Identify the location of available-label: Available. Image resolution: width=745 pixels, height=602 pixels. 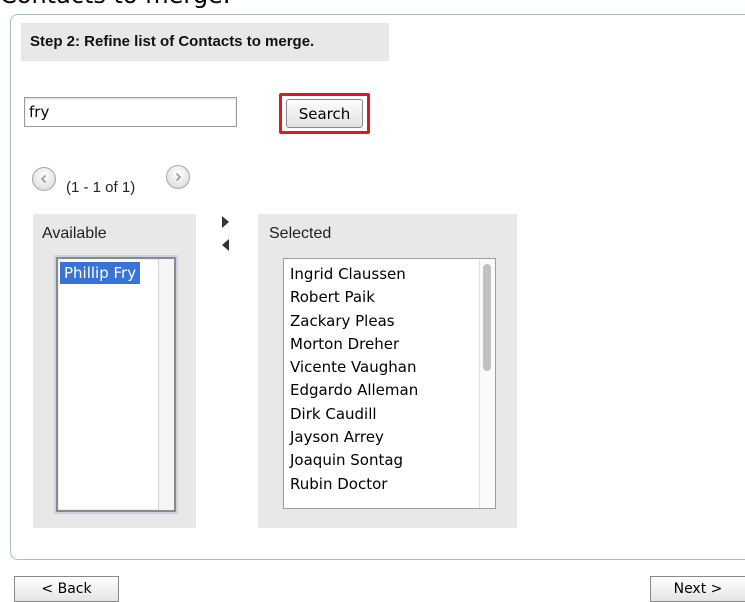
(74, 233).